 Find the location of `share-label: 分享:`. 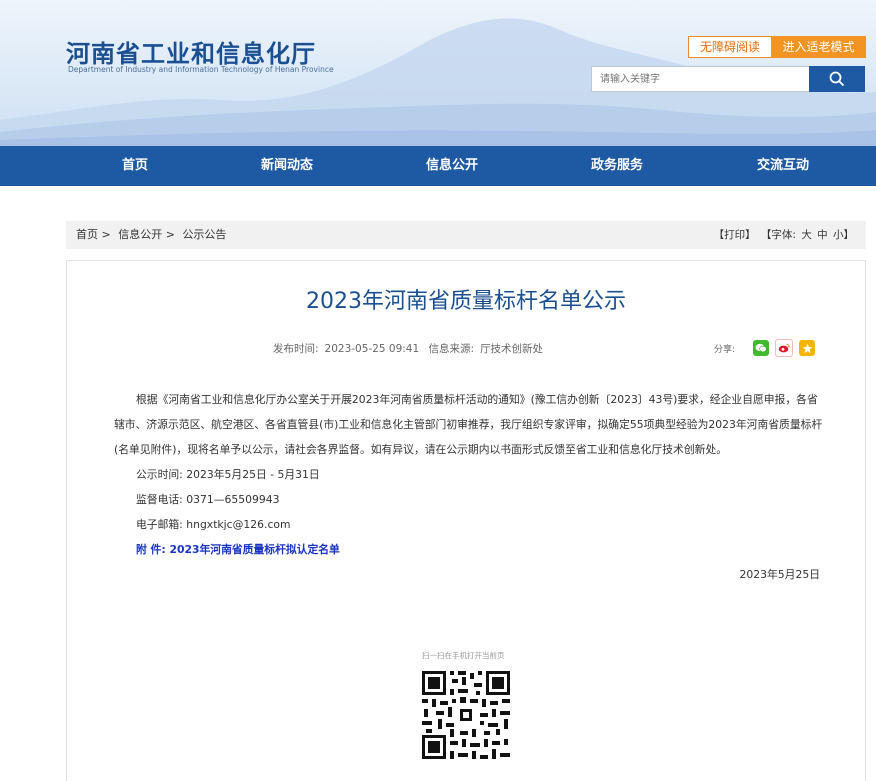

share-label: 分享: is located at coordinates (725, 349).